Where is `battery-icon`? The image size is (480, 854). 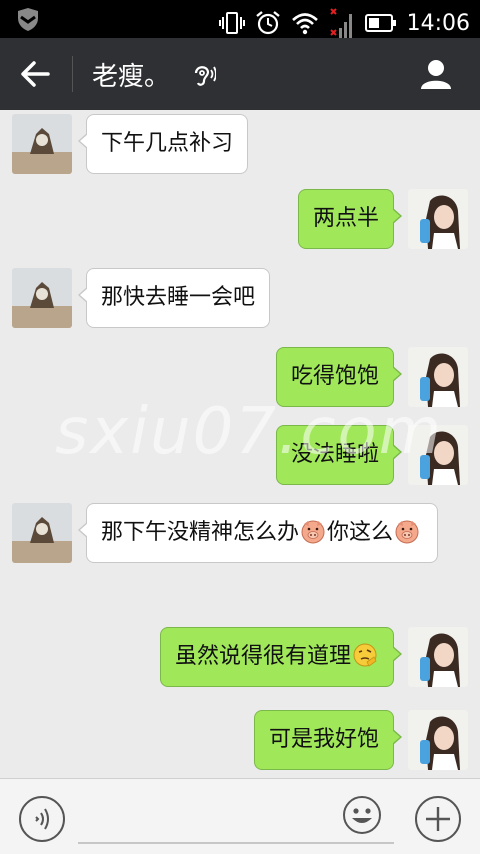
battery-icon is located at coordinates (380, 23).